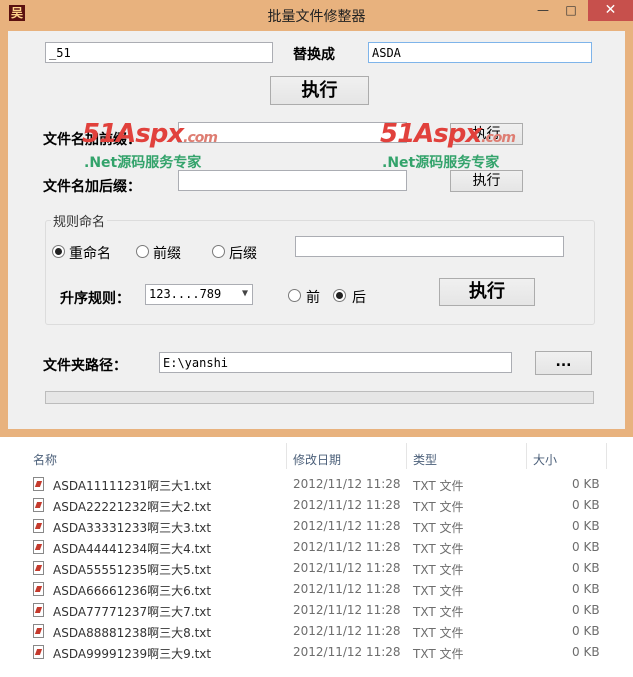 The image size is (633, 677). What do you see at coordinates (292, 132) in the screenshot?
I see `prefix-input` at bounding box center [292, 132].